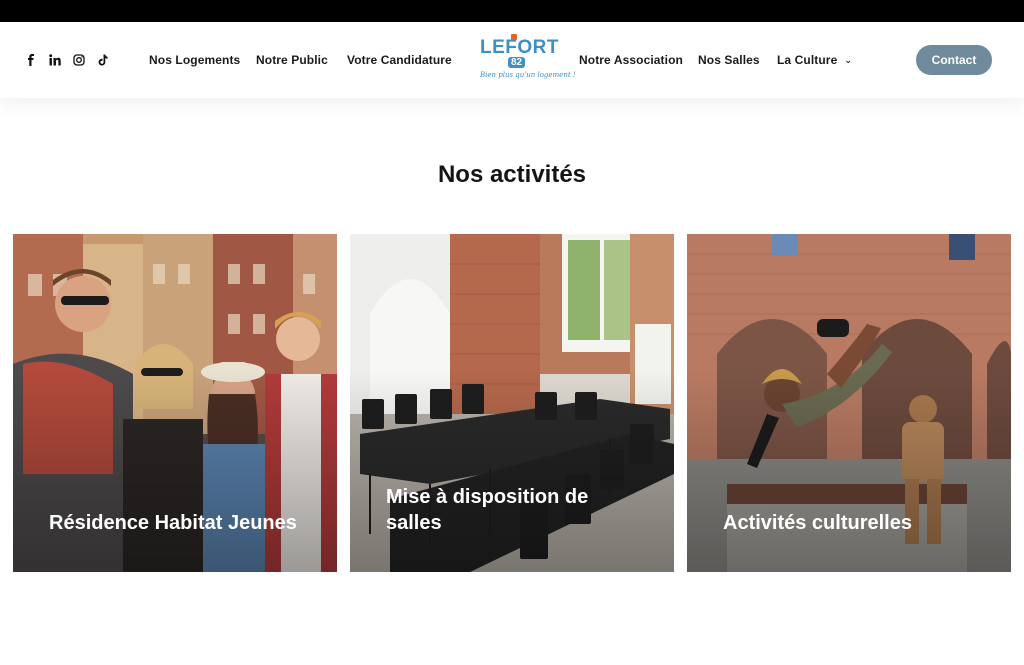  Describe the element at coordinates (519, 47) in the screenshot. I see `logo-text: LEFORT` at that location.